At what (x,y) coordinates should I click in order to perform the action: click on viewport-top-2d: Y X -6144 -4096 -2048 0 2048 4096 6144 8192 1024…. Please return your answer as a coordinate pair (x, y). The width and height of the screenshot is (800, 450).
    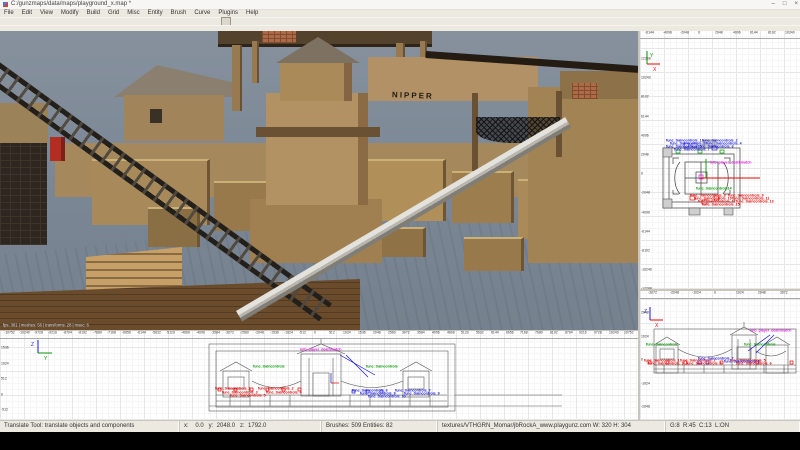
    Looking at the image, I should click on (720, 160).